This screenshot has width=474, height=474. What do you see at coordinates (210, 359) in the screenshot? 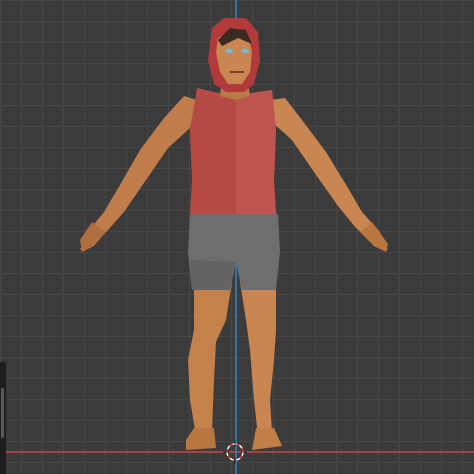
I see `left-leg` at bounding box center [210, 359].